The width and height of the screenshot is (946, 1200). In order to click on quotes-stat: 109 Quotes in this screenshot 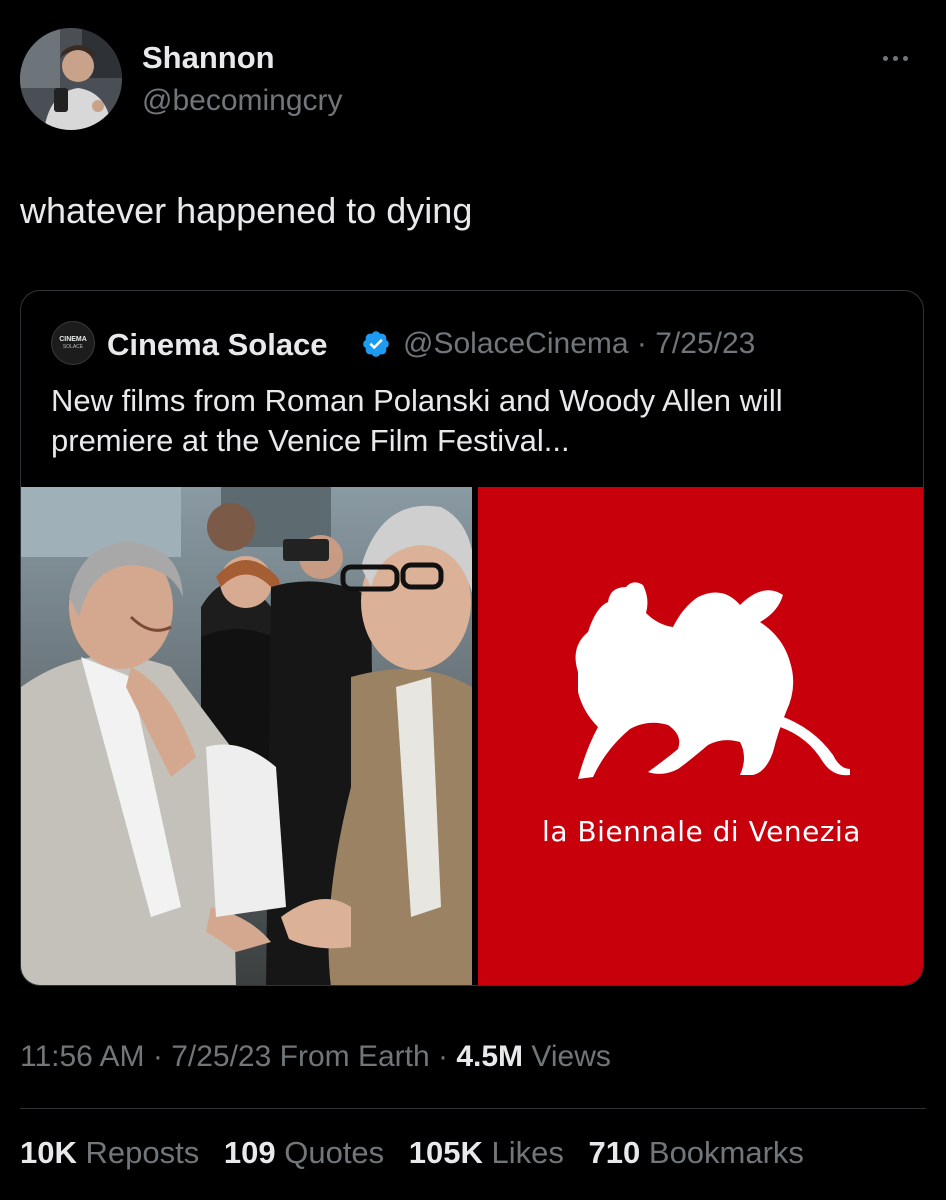, I will do `click(304, 1152)`.